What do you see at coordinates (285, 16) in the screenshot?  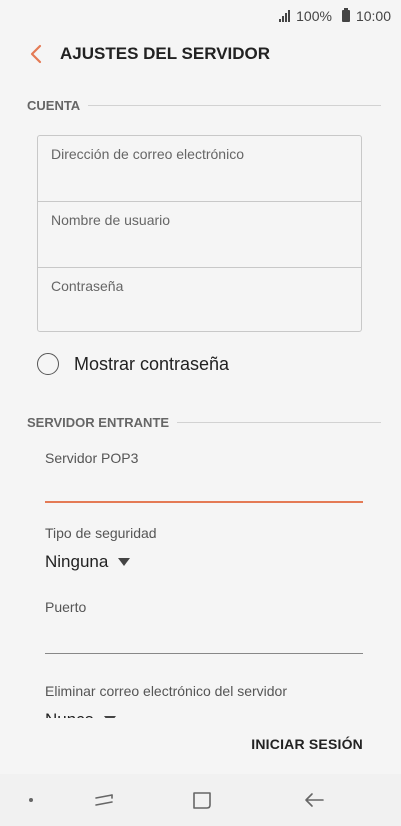 I see `signal-icon` at bounding box center [285, 16].